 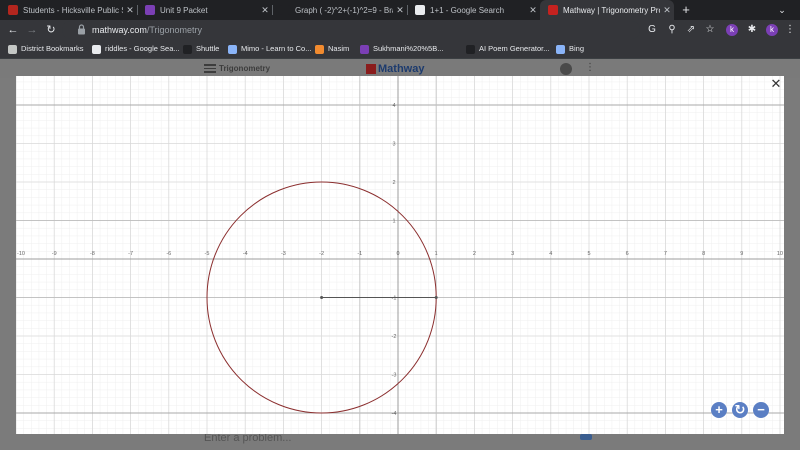 What do you see at coordinates (210, 68) in the screenshot?
I see `hamburger-menu-icon` at bounding box center [210, 68].